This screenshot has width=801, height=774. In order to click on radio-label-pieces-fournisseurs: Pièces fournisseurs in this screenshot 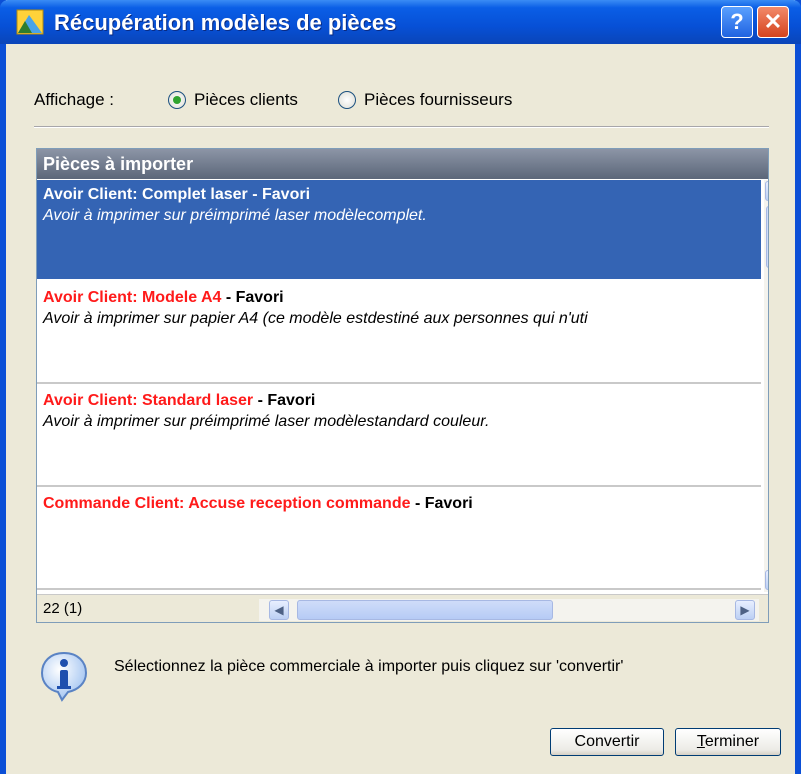, I will do `click(438, 100)`.